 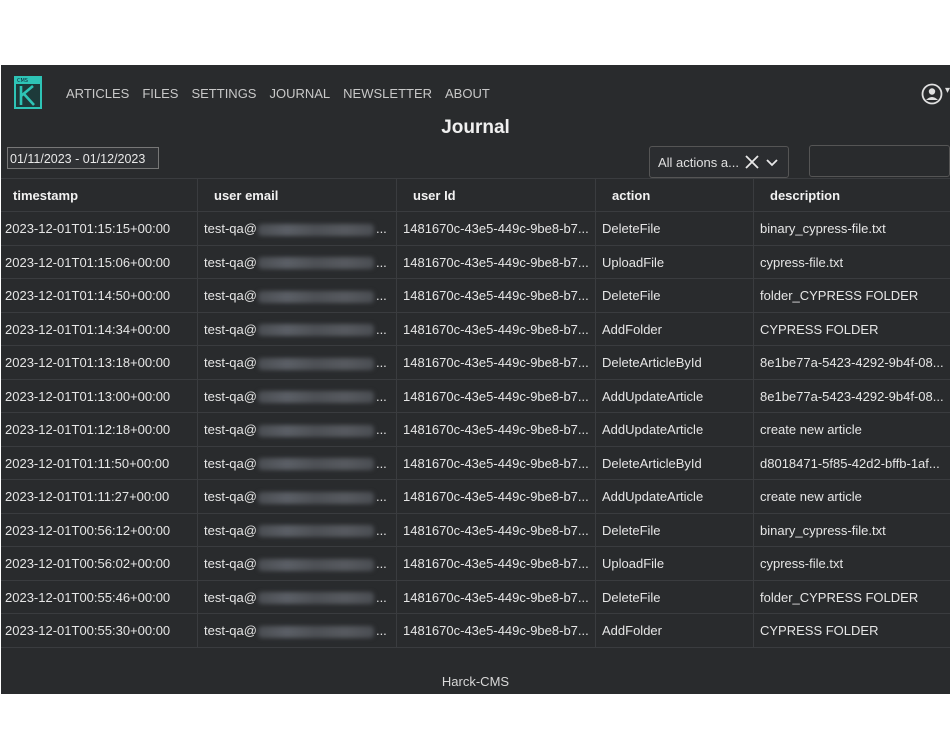 What do you see at coordinates (99, 395) in the screenshot?
I see `cell-timestamp: 2023-12-01T01:13:00+00:00` at bounding box center [99, 395].